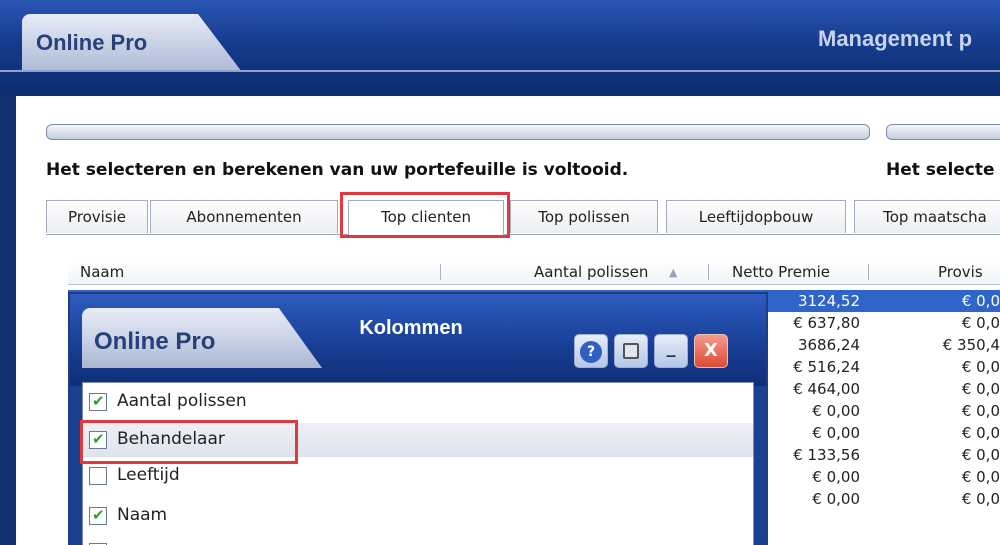 The width and height of the screenshot is (1000, 545). What do you see at coordinates (828, 301) in the screenshot?
I see `cell-netto-premie: 3124,52` at bounding box center [828, 301].